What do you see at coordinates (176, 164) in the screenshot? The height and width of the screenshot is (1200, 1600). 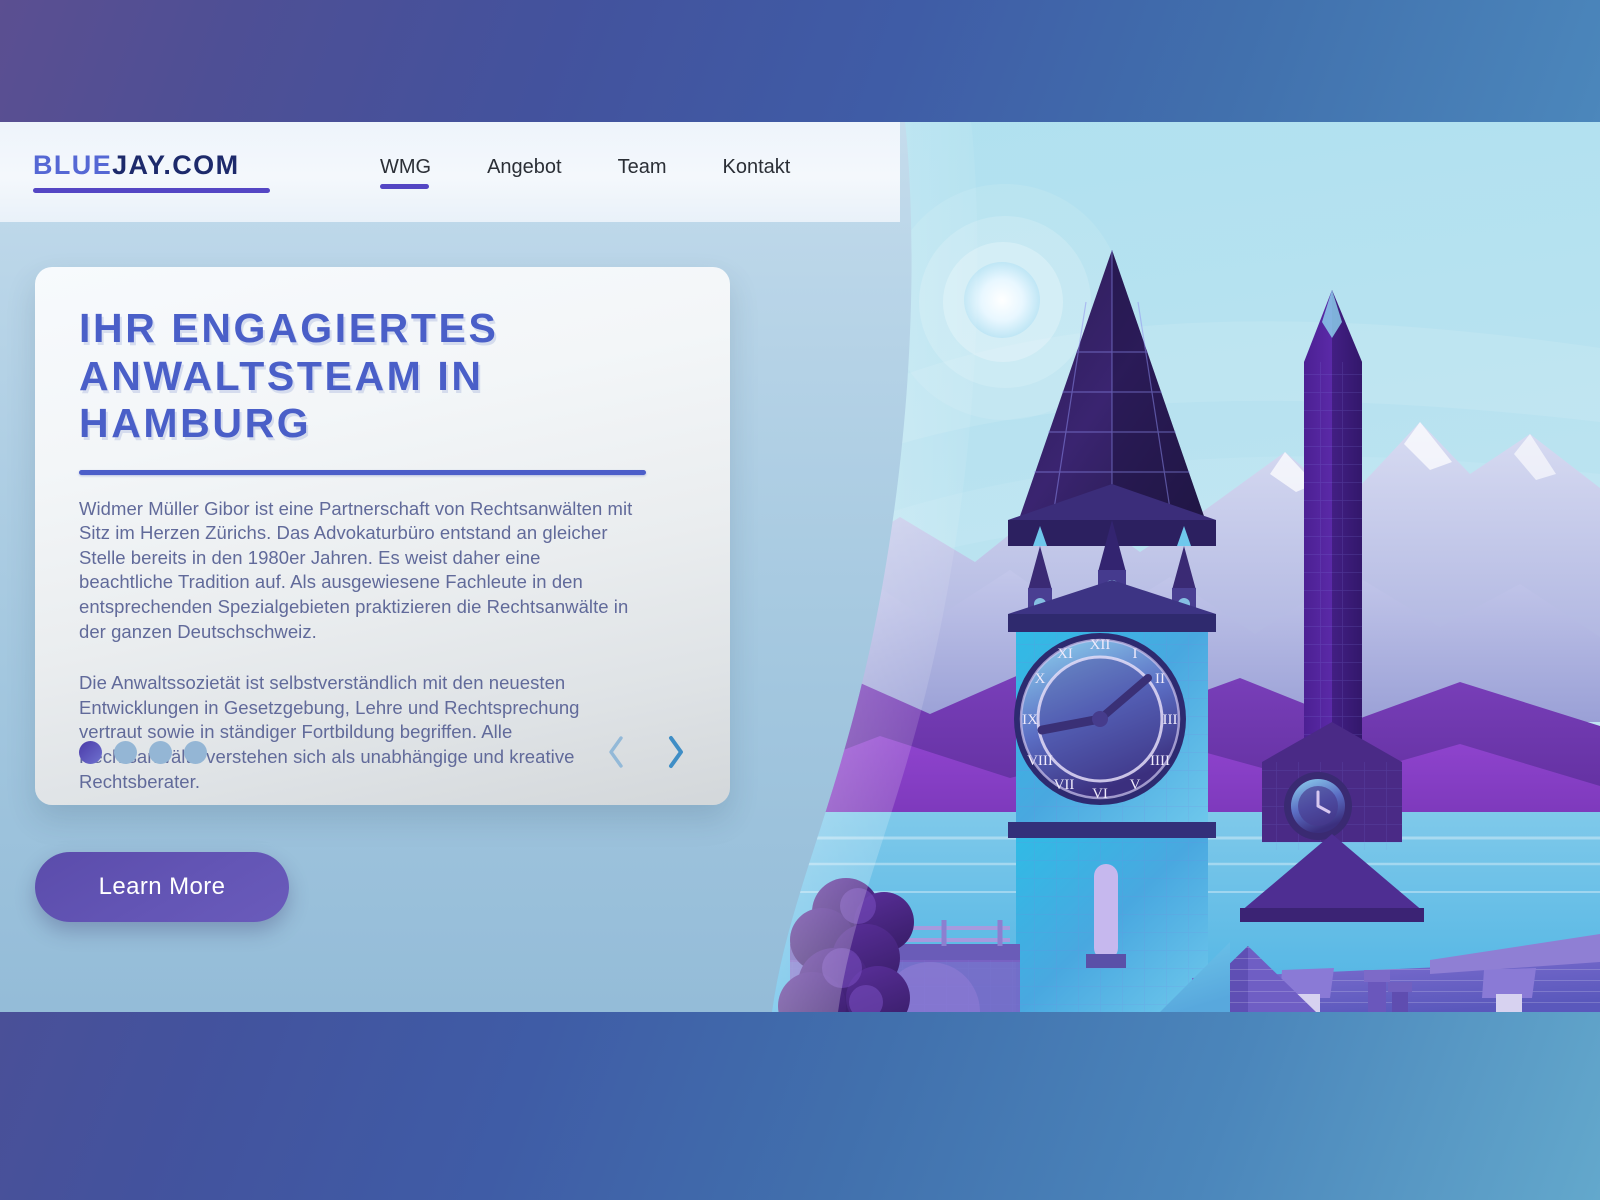 I see `logo-text-dark: JAY.COM` at bounding box center [176, 164].